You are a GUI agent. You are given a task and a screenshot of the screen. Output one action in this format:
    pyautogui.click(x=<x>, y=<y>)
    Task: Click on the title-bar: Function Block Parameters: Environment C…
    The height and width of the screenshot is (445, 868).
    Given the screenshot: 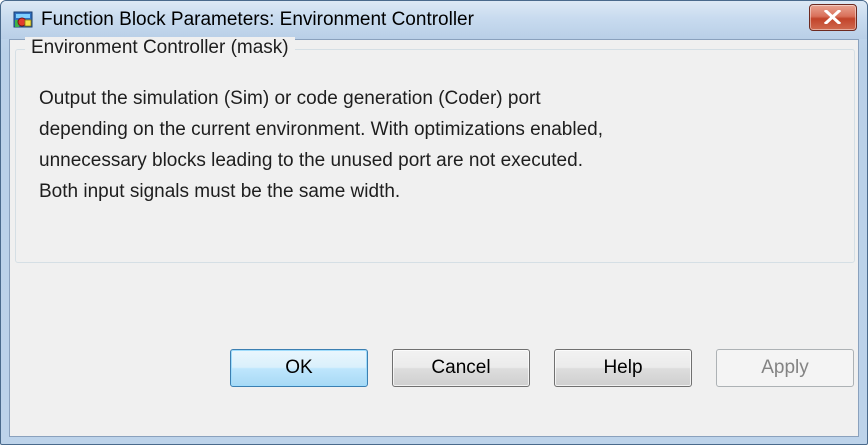 What is the action you would take?
    pyautogui.click(x=434, y=20)
    